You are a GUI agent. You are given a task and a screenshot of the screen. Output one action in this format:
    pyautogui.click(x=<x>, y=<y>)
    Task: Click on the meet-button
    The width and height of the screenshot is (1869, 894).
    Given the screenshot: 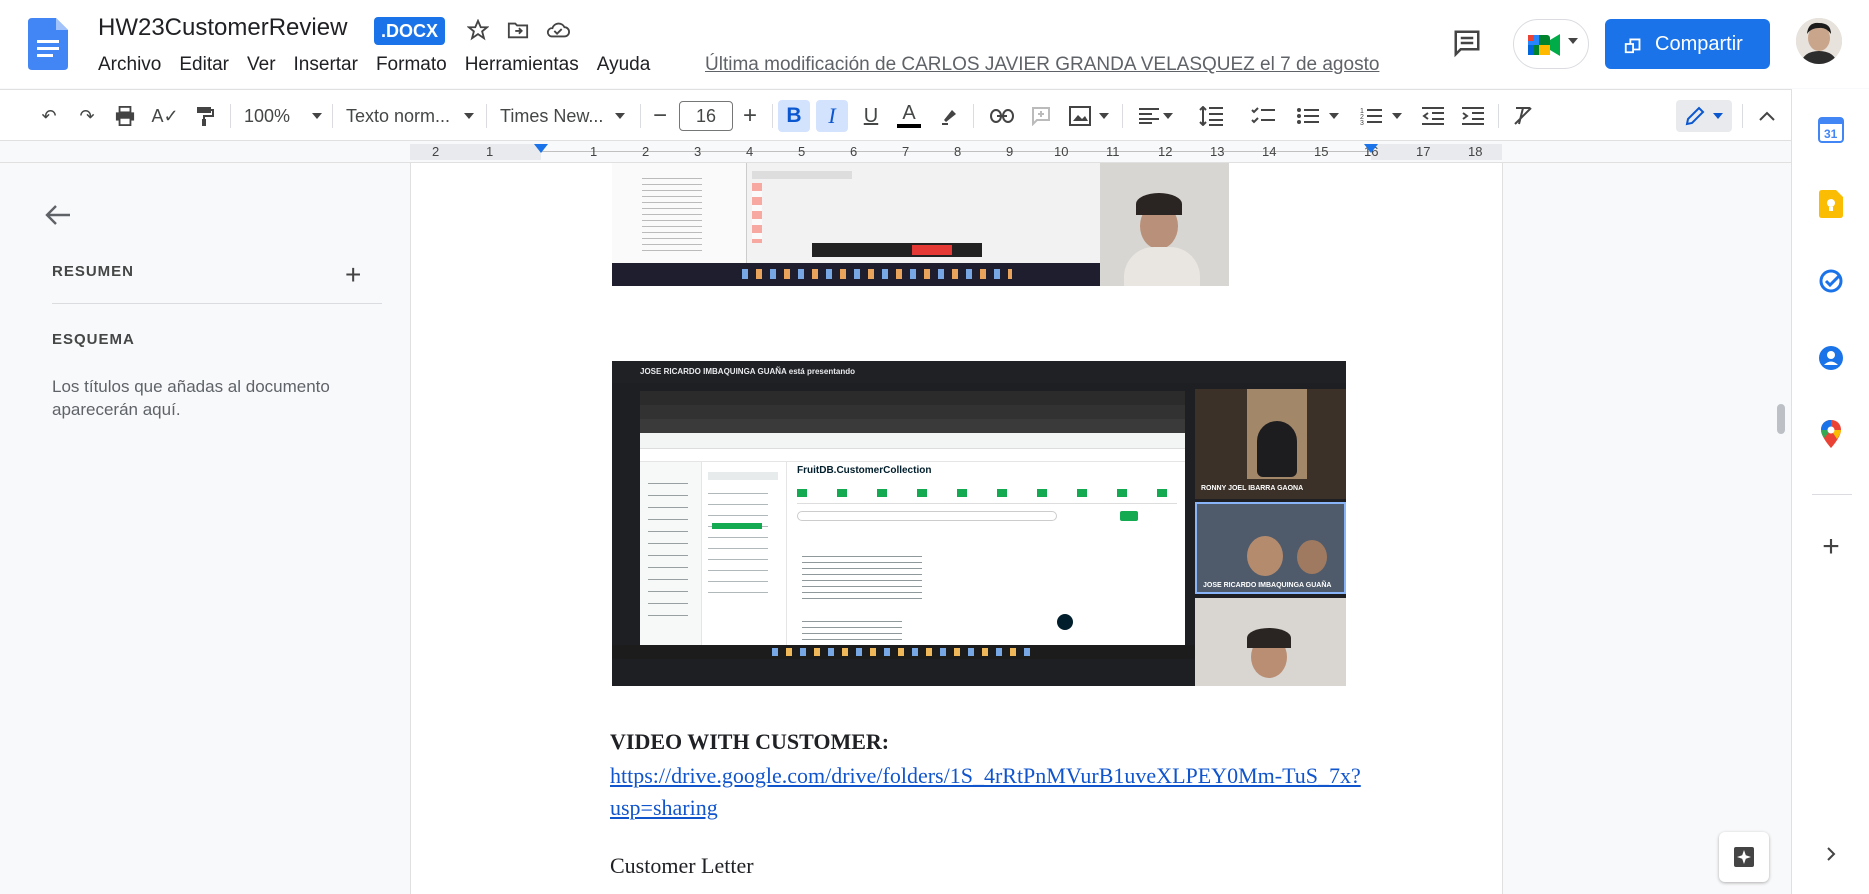 What is the action you would take?
    pyautogui.click(x=1551, y=44)
    